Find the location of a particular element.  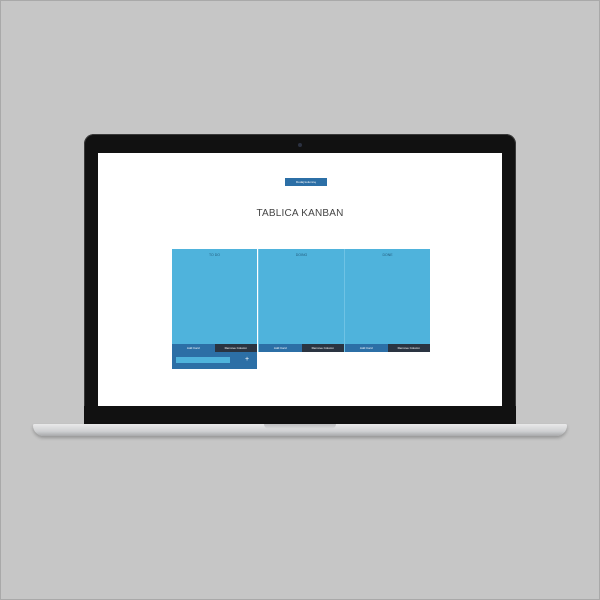

card-name-input is located at coordinates (203, 360).